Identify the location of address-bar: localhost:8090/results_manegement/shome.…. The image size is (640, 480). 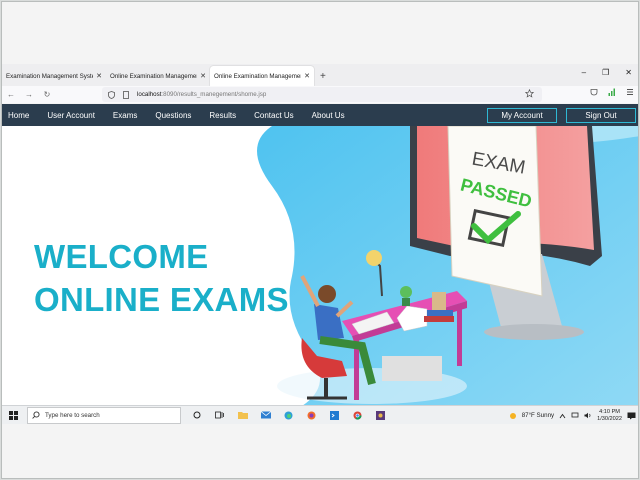
(322, 94).